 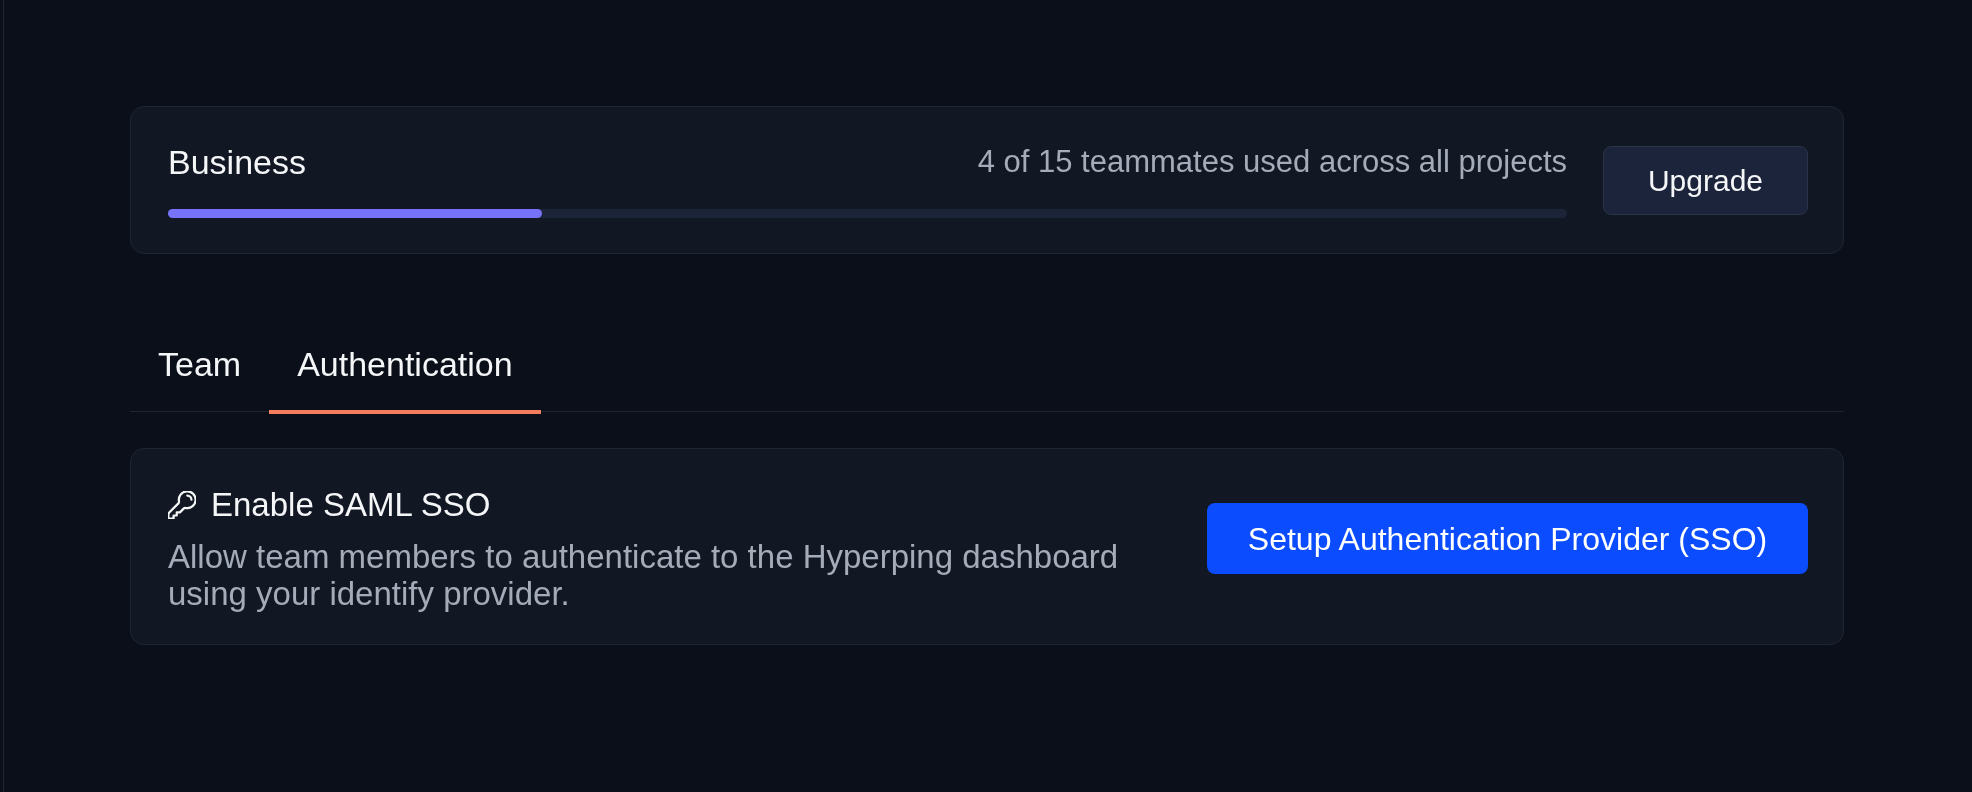 What do you see at coordinates (237, 162) in the screenshot?
I see `plan-name: Business` at bounding box center [237, 162].